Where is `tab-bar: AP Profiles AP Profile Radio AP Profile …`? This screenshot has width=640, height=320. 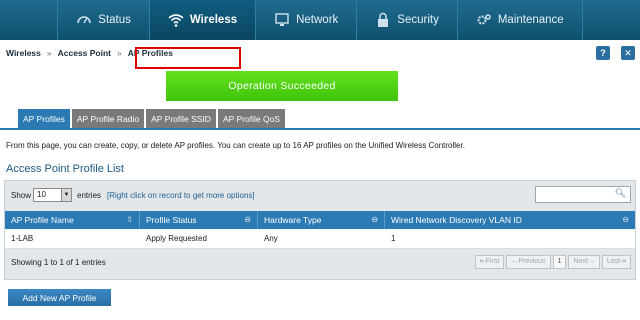
tab-bar: AP Profiles AP Profile Radio AP Profile … is located at coordinates (151, 119).